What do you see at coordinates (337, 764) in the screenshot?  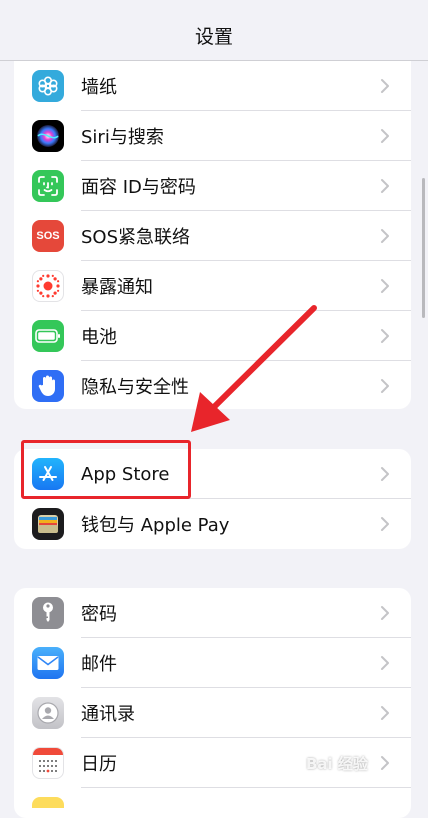 I see `watermark: Bai 经验` at bounding box center [337, 764].